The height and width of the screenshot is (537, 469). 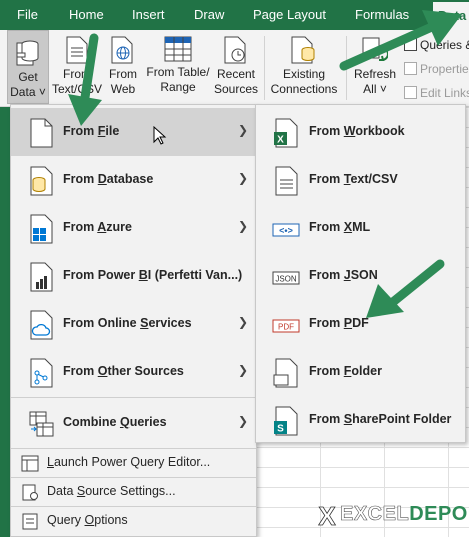 What do you see at coordinates (133, 521) in the screenshot?
I see `menu-item-query-options: Query Options` at bounding box center [133, 521].